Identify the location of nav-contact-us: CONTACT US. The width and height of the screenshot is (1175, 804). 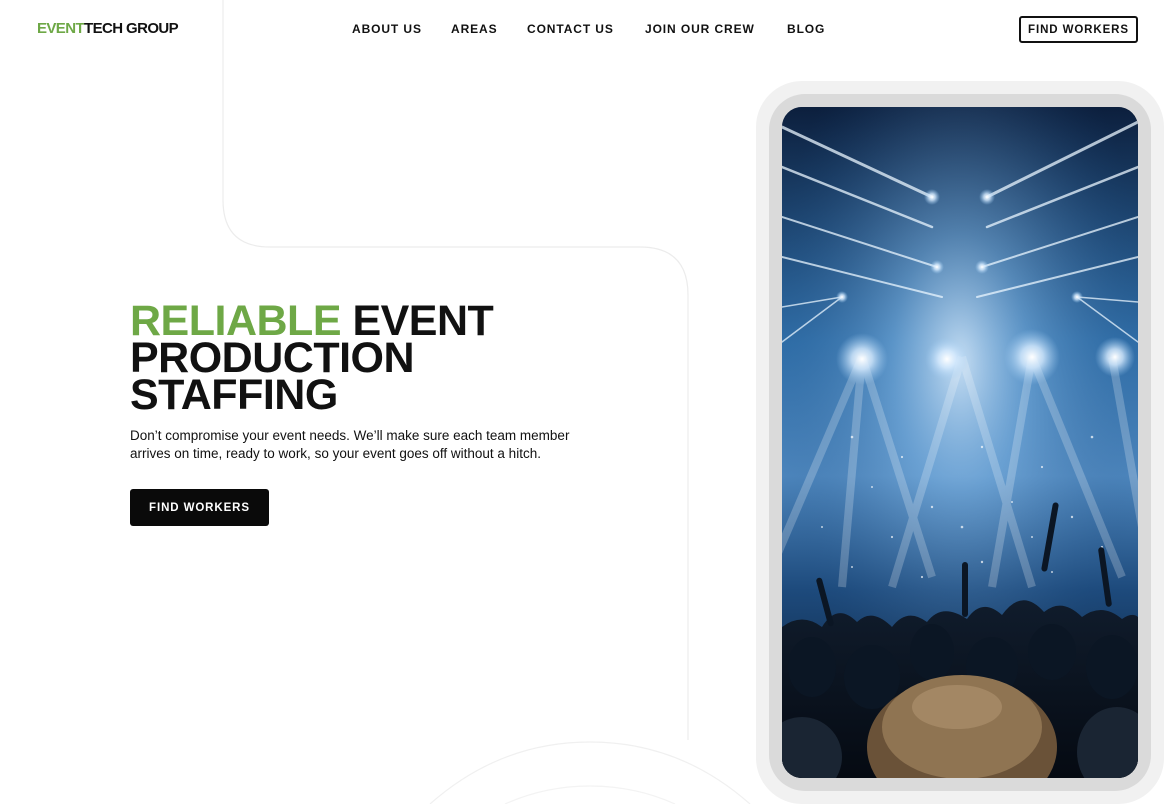
(570, 29).